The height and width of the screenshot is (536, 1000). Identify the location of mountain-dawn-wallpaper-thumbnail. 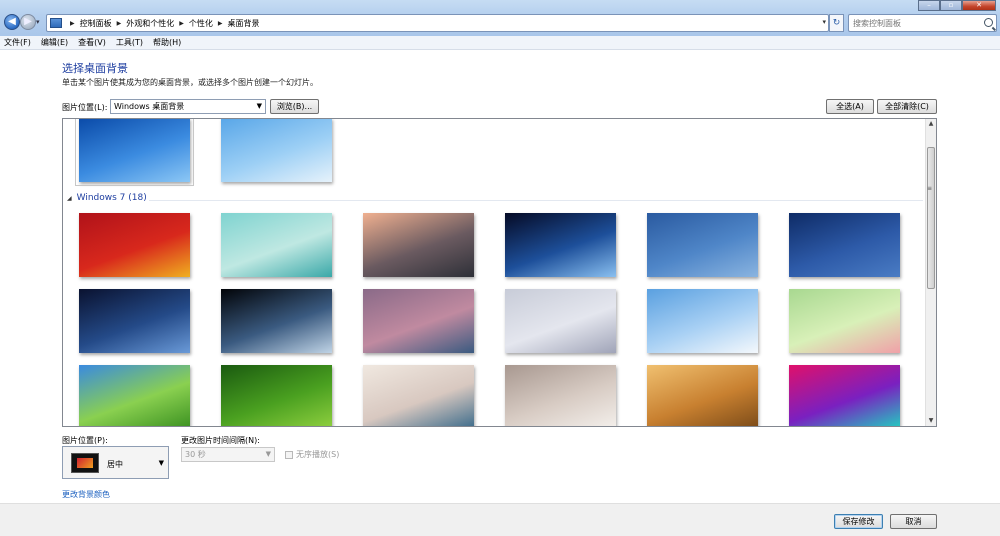
(418, 245).